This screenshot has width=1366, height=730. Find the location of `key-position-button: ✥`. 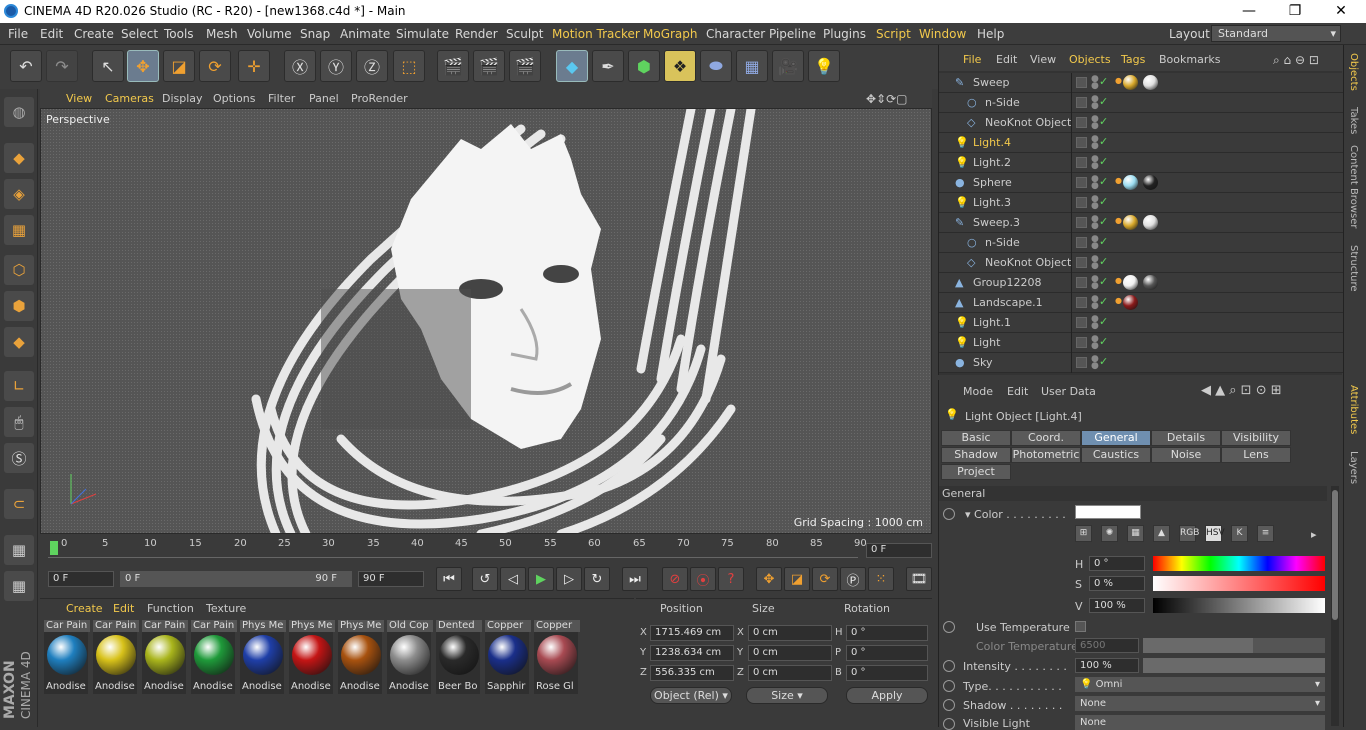

key-position-button: ✥ is located at coordinates (769, 579).